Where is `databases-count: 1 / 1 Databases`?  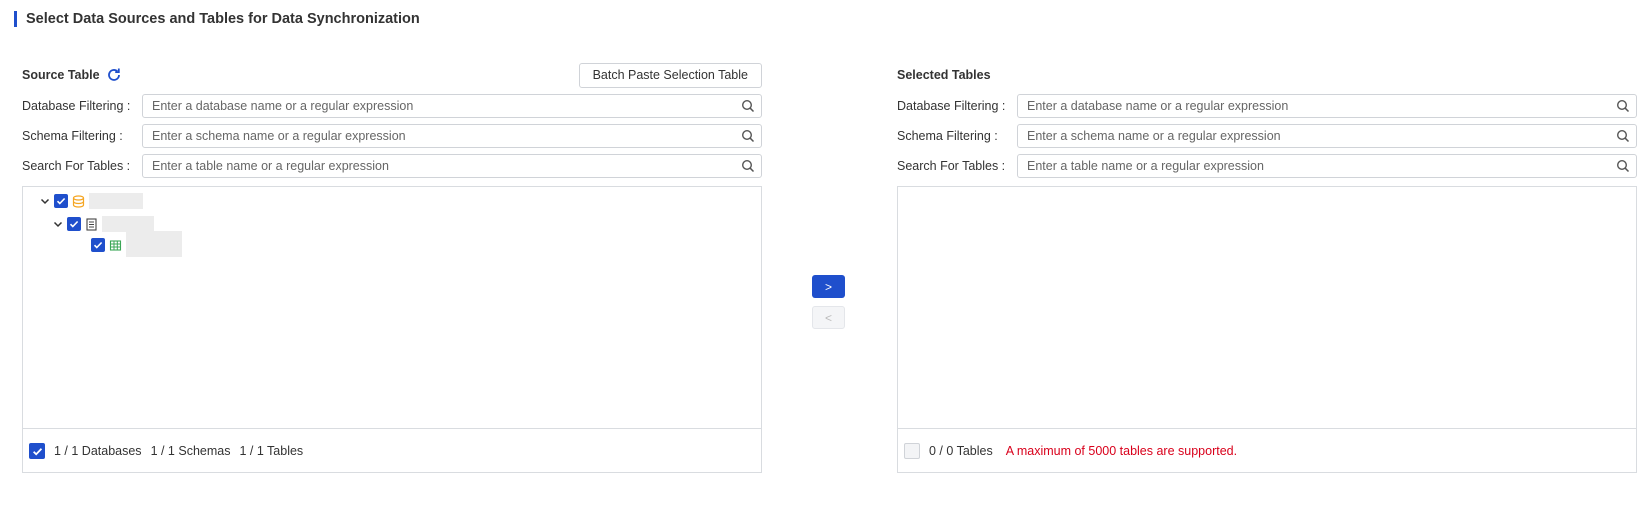 databases-count: 1 / 1 Databases is located at coordinates (98, 451).